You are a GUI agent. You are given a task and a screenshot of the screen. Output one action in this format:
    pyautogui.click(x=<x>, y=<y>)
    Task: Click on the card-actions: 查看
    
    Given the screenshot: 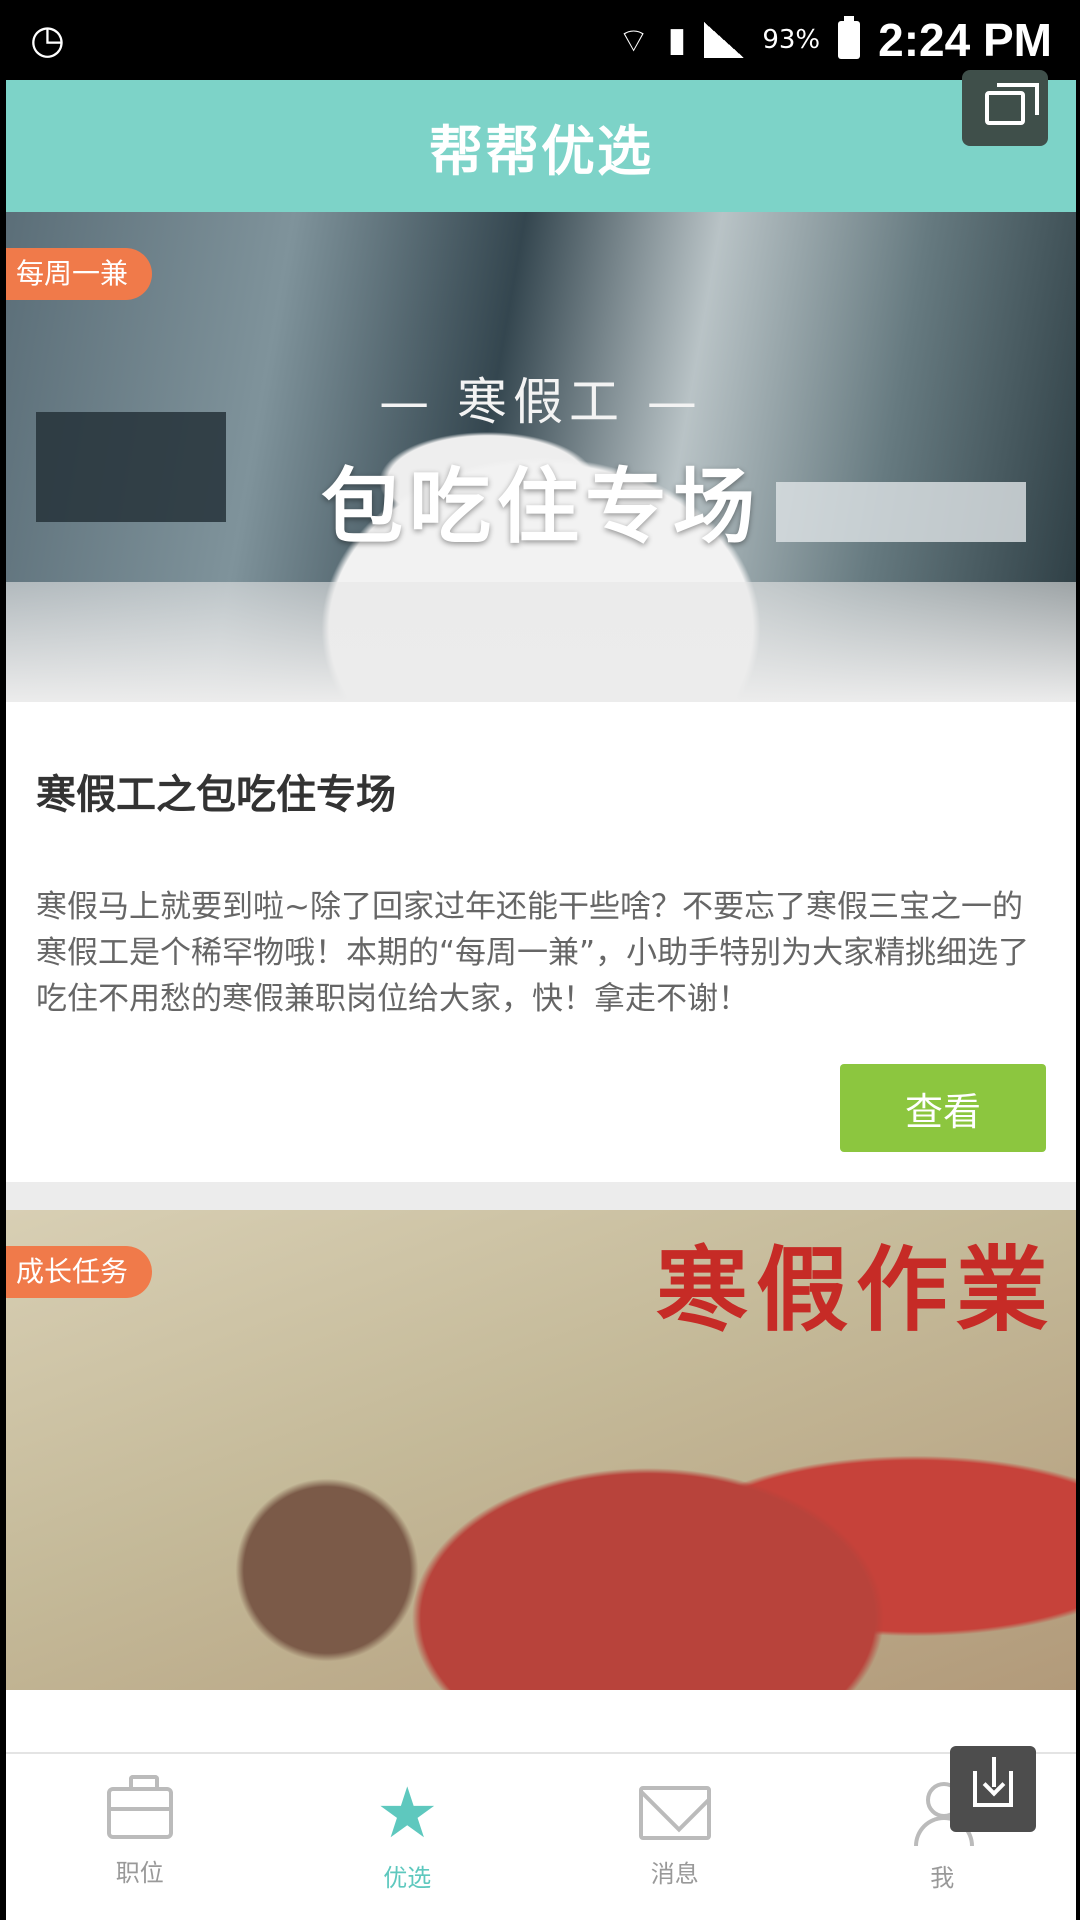 What is the action you would take?
    pyautogui.click(x=541, y=1108)
    